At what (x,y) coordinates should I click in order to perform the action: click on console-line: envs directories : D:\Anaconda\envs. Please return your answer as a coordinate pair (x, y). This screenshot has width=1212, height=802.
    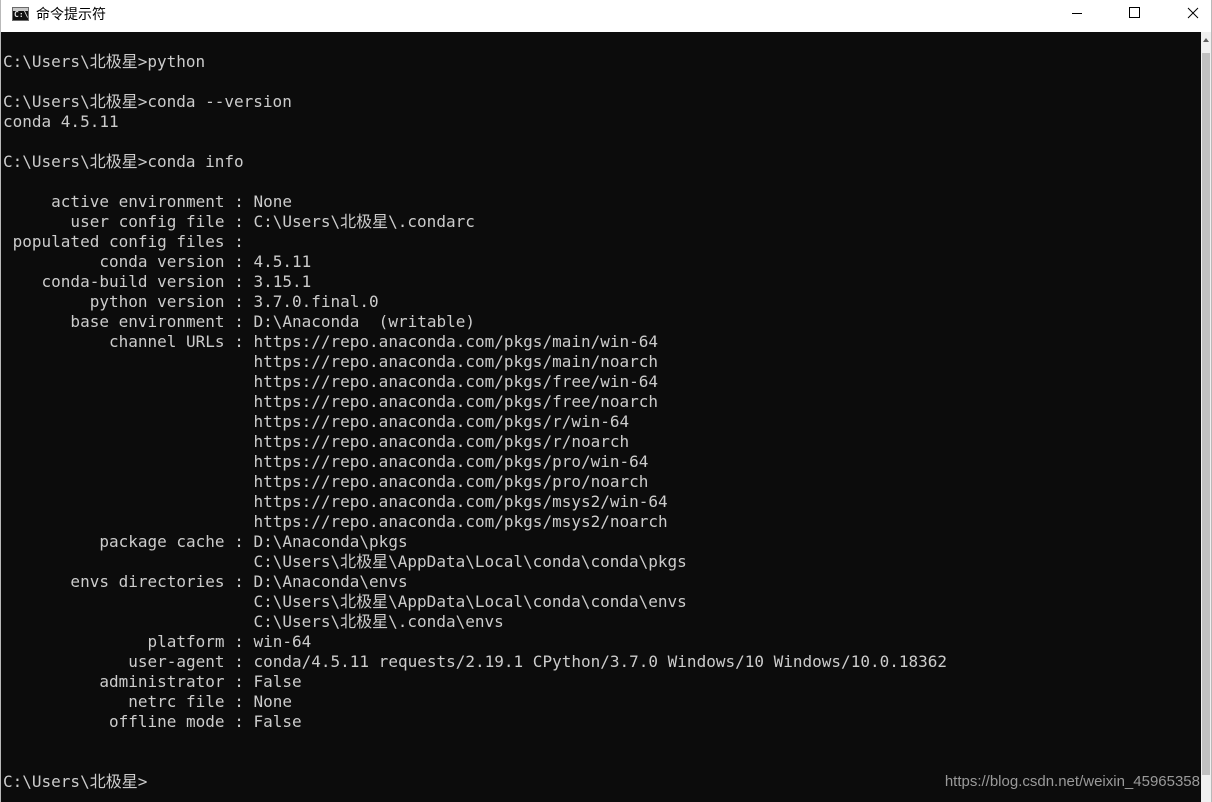
    Looking at the image, I should click on (205, 581).